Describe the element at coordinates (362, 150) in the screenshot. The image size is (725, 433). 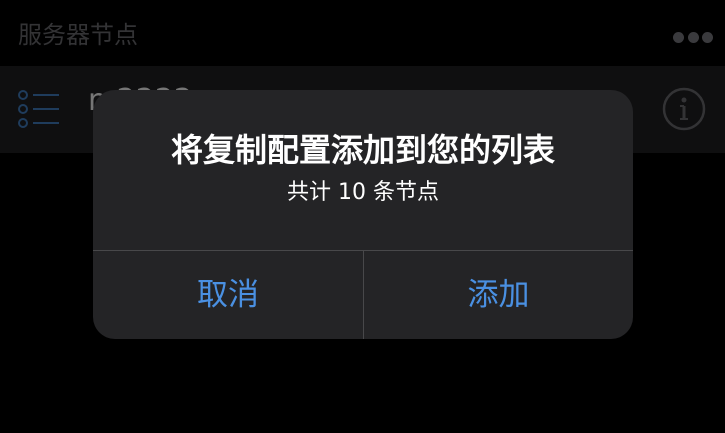
I see `alert-title: 将复制配置添加到您的列表` at that location.